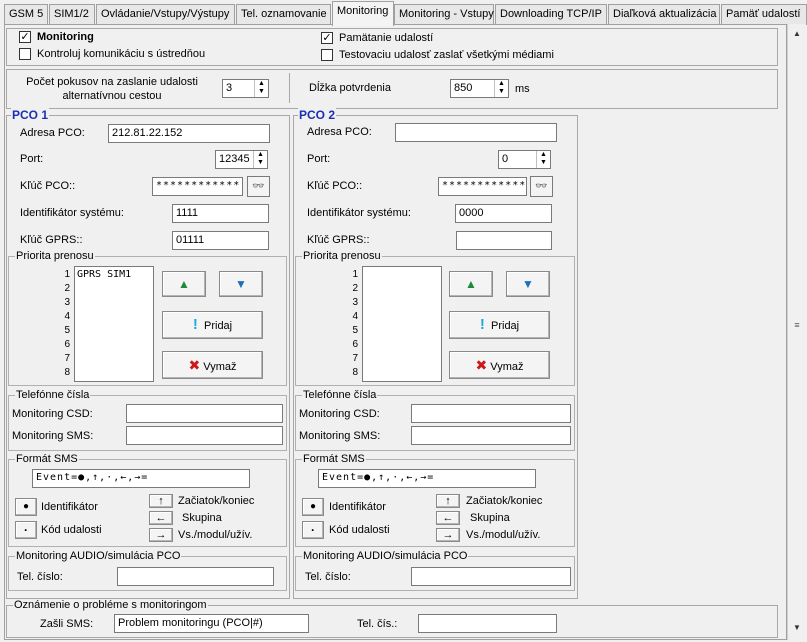  Describe the element at coordinates (241, 284) in the screenshot. I see `pco1-down-button: ▼` at that location.